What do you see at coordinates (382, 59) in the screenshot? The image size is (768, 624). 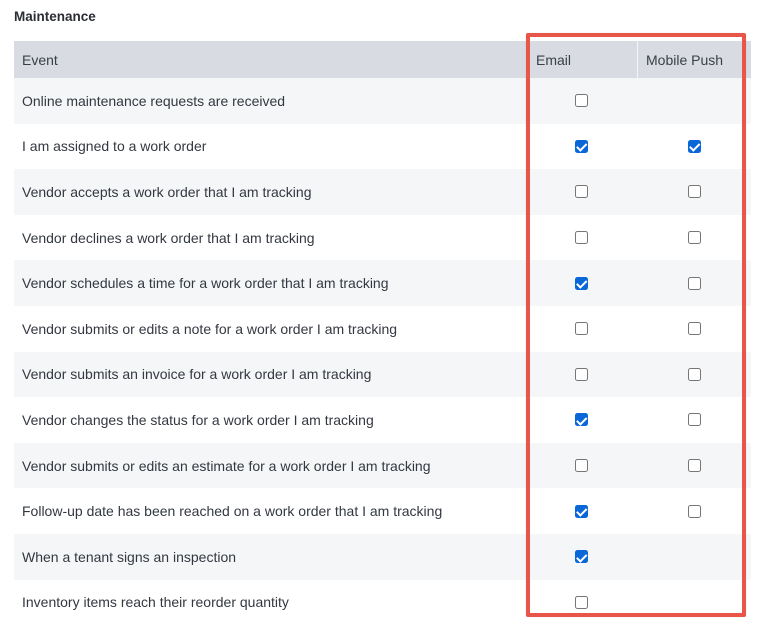 I see `table-header: Event Email Mobile Push` at bounding box center [382, 59].